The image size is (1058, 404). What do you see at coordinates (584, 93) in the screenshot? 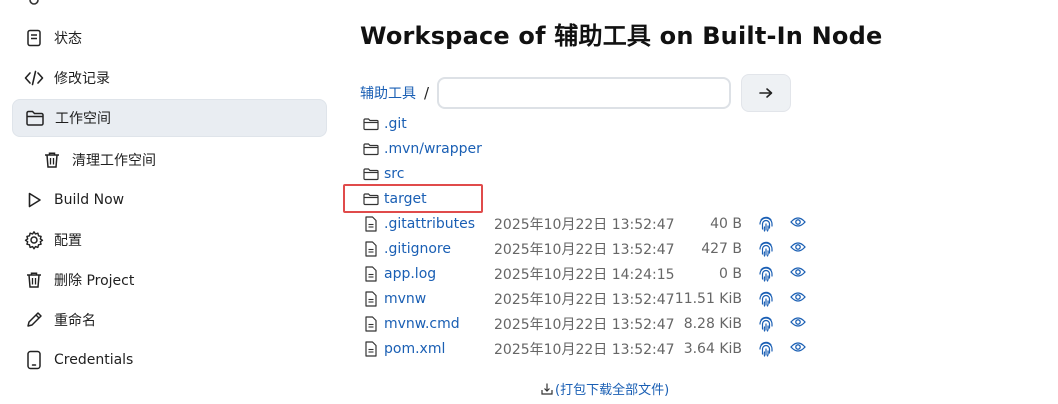
I see `path-input` at bounding box center [584, 93].